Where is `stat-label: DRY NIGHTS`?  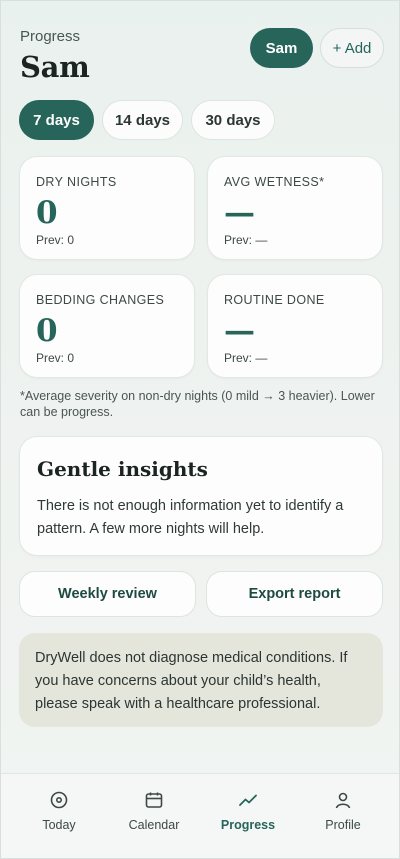 stat-label: DRY NIGHTS is located at coordinates (76, 182).